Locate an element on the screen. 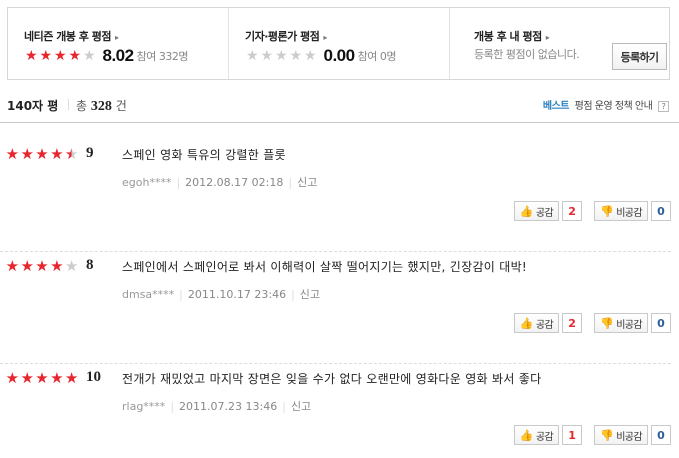 The width and height of the screenshot is (679, 458). review-text: 스페인 영화 특유의 강렬한 플롯 is located at coordinates (204, 155).